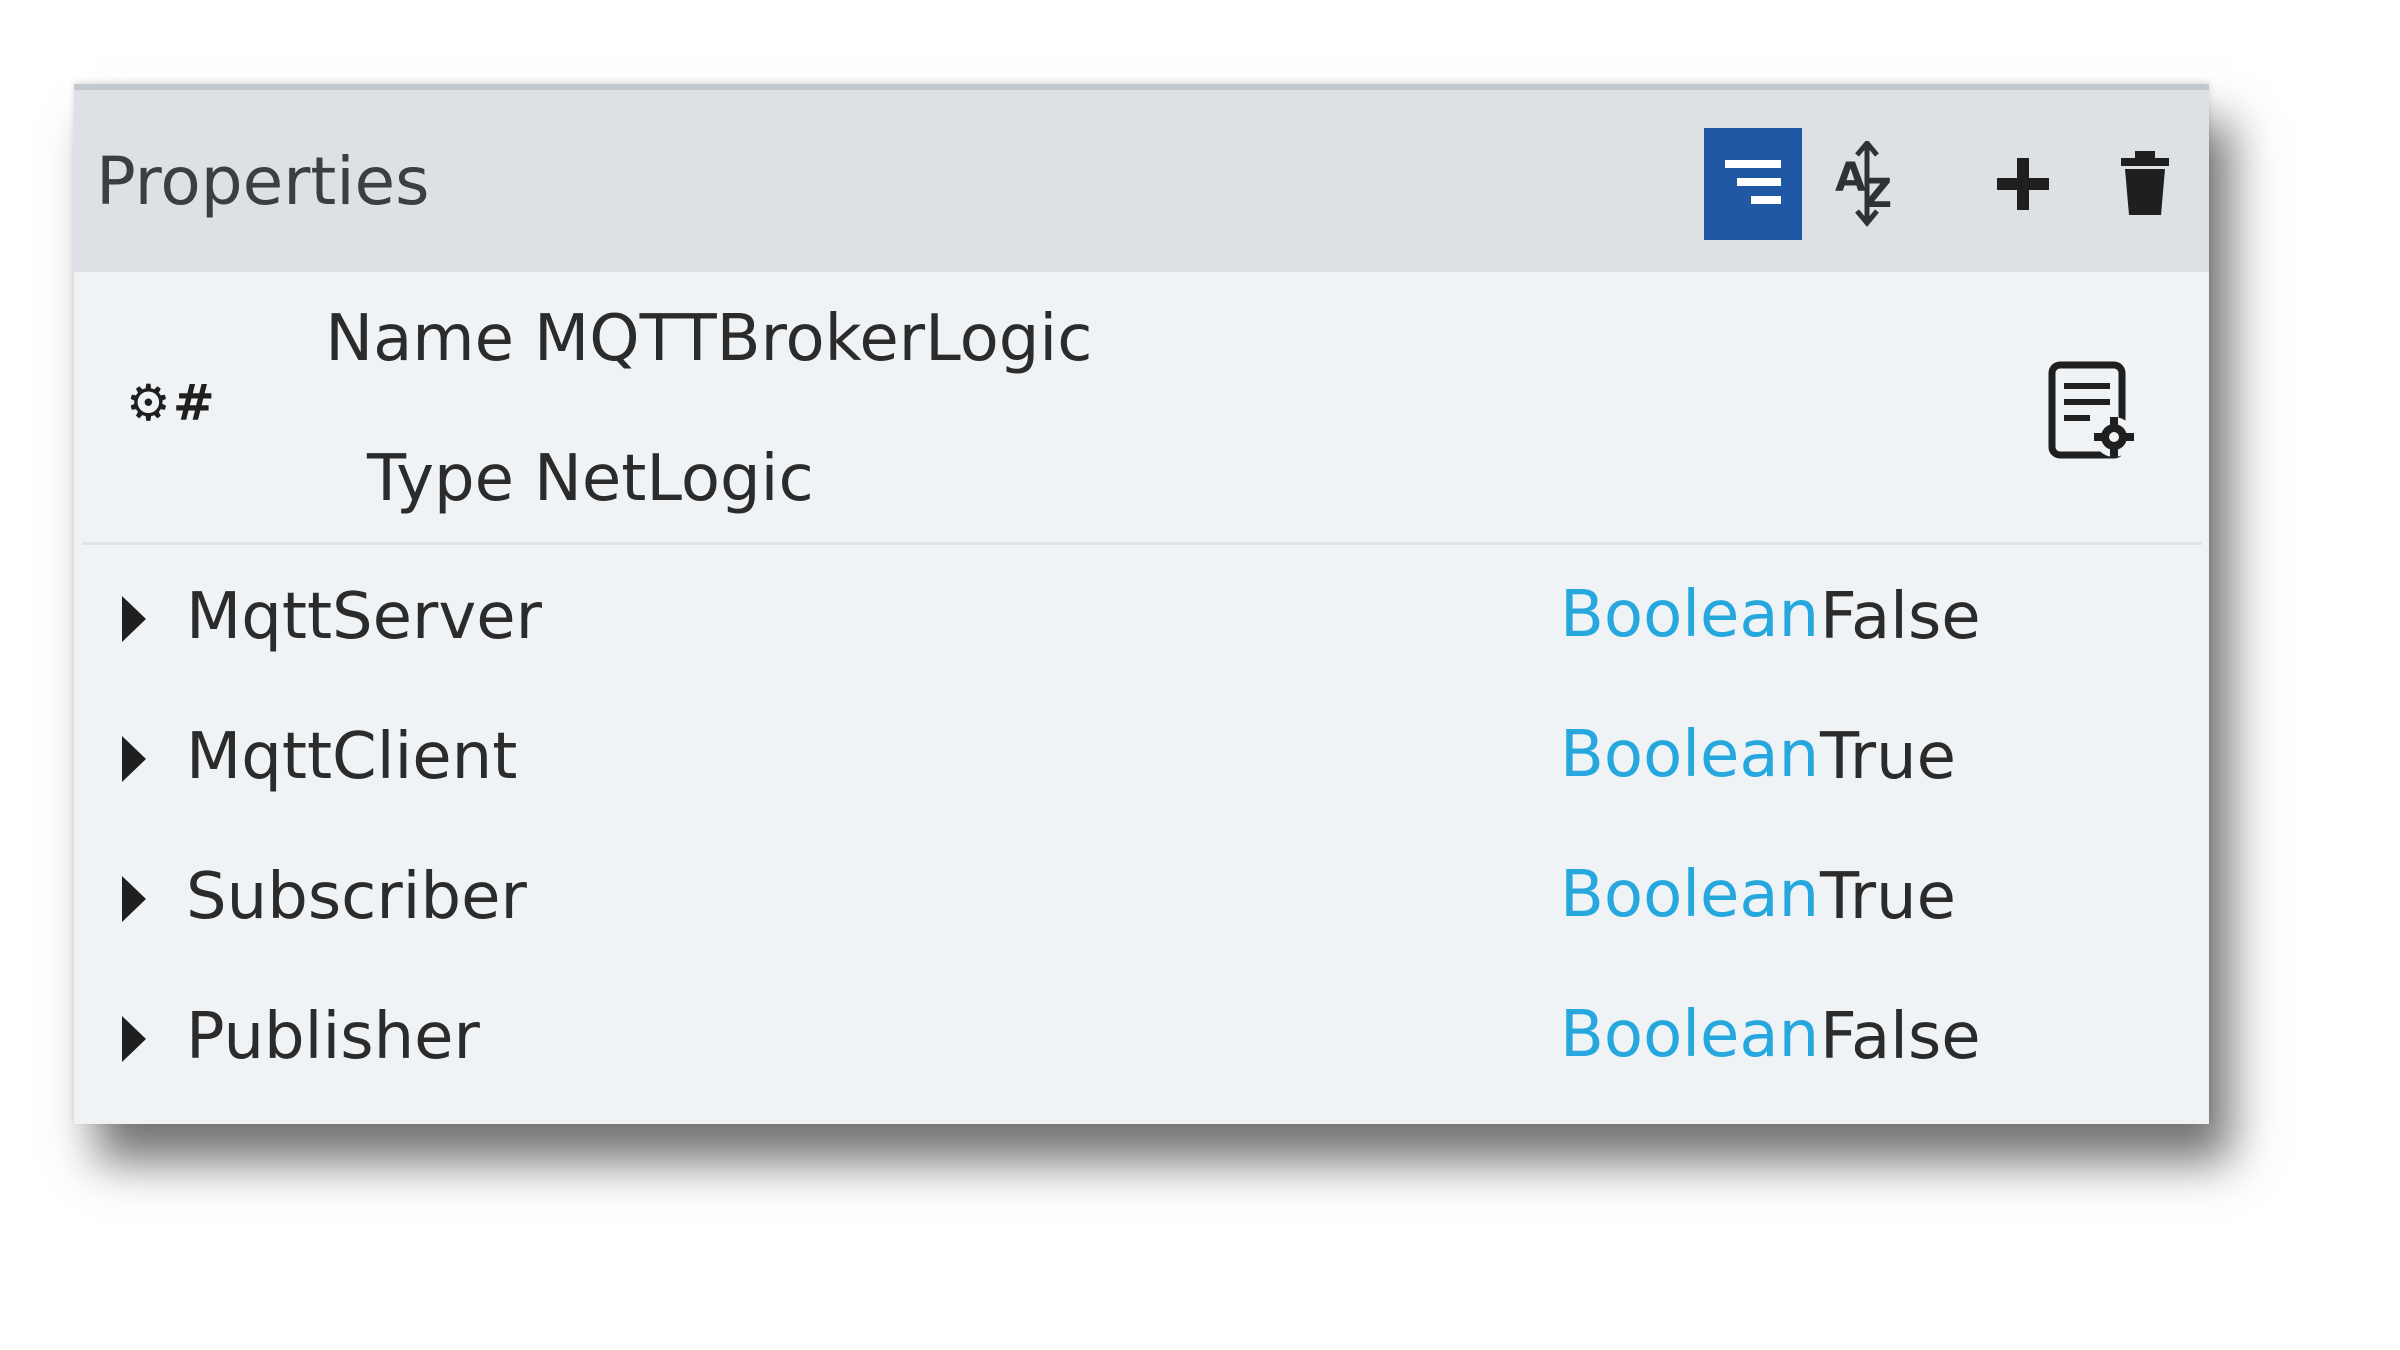 Image resolution: width=2400 pixels, height=1350 pixels. What do you see at coordinates (440, 479) in the screenshot?
I see `type-label: Type` at bounding box center [440, 479].